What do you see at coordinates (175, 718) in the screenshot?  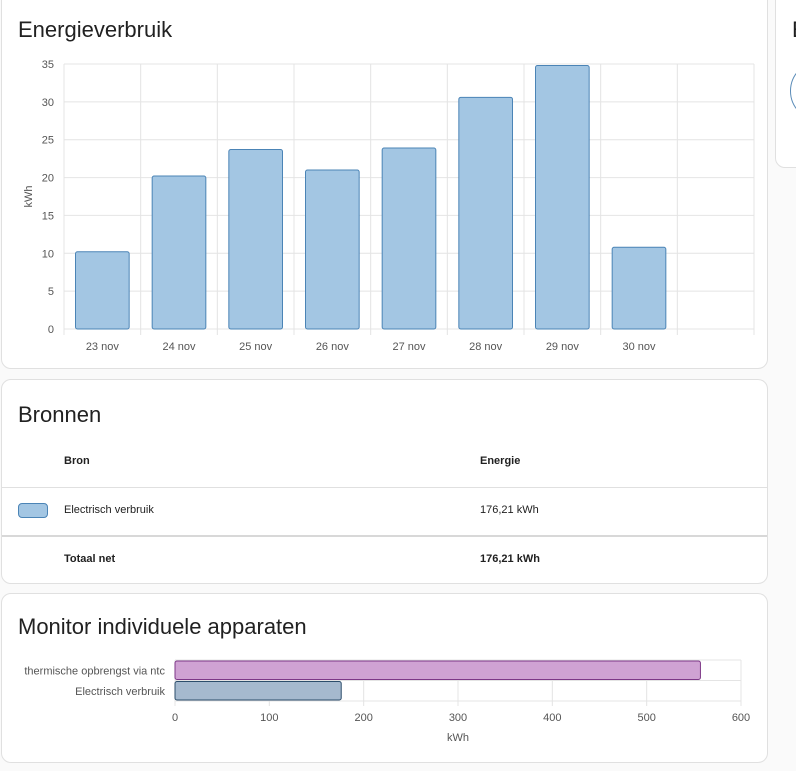 I see `x-tick-label: 0` at bounding box center [175, 718].